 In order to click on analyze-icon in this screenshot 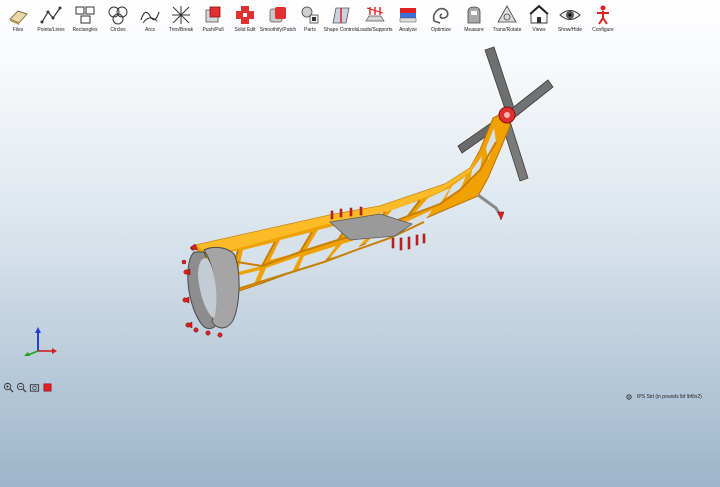, I will do `click(408, 15)`.